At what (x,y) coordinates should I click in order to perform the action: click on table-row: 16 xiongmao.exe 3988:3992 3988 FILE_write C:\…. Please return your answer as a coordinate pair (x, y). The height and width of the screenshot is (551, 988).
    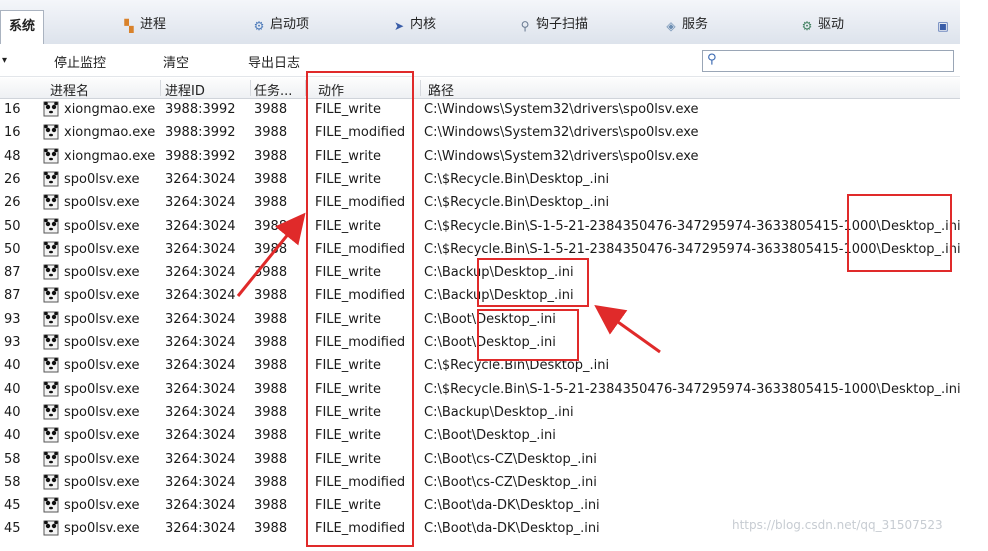
    Looking at the image, I should click on (480, 110).